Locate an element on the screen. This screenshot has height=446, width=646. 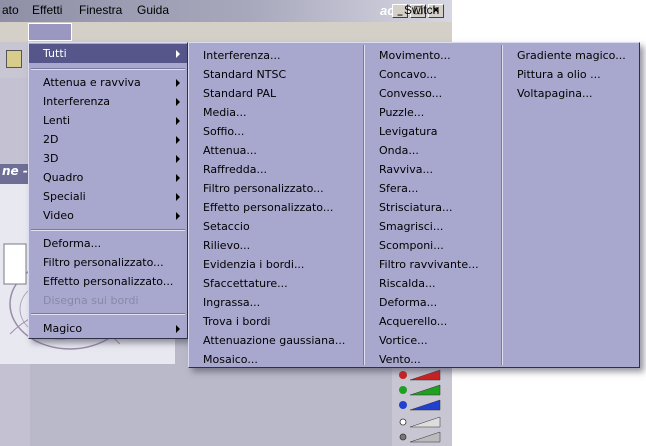
green-channel-slider is located at coordinates (420, 390).